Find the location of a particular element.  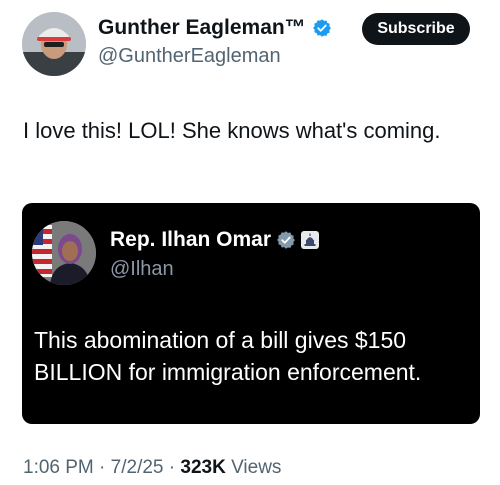

author-name-row: Gunther Eagleman™ is located at coordinates (215, 28).